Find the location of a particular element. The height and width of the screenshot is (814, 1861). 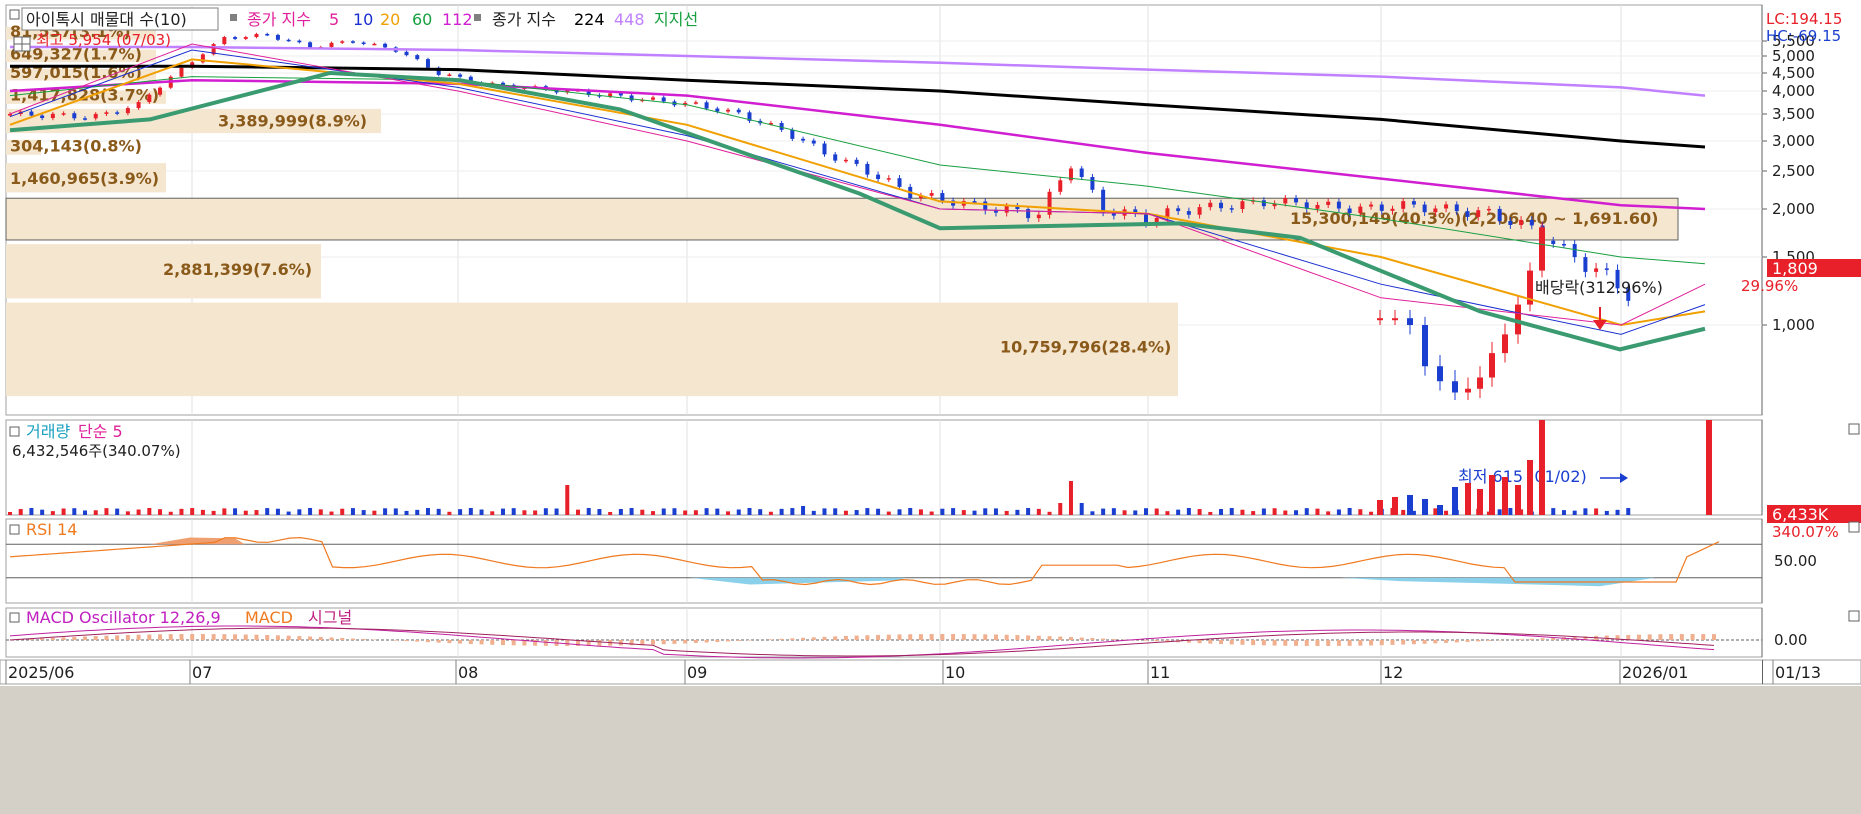

legend-ma2-prefix: 종가 지수 is located at coordinates (524, 19).